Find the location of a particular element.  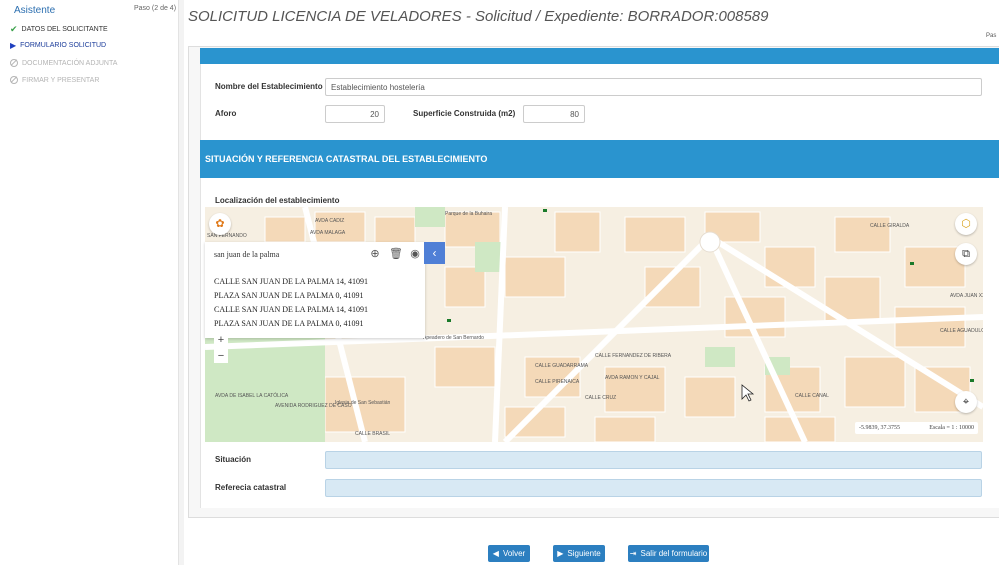

svg-text: AVDA DE ISABEL LA CATÓLICA is located at coordinates (252, 395).